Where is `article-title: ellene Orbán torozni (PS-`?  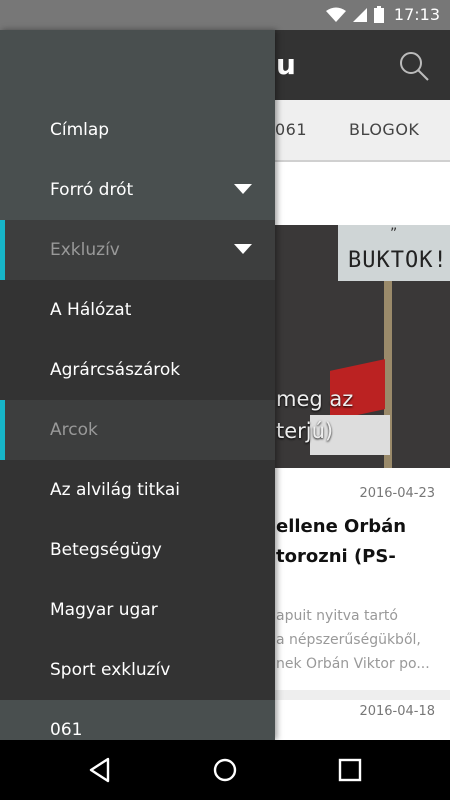 article-title: ellene Orbán torozni (PS- is located at coordinates (341, 542).